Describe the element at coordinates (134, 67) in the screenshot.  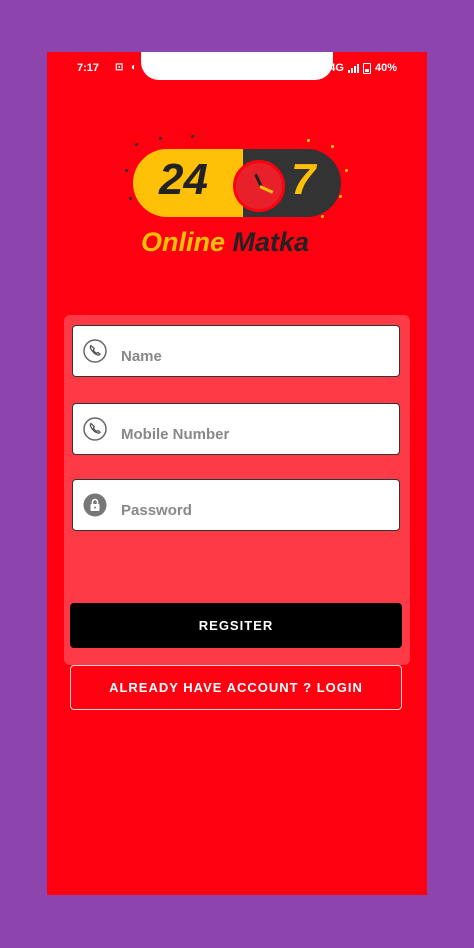
I see `notification-icon: ◐` at that location.